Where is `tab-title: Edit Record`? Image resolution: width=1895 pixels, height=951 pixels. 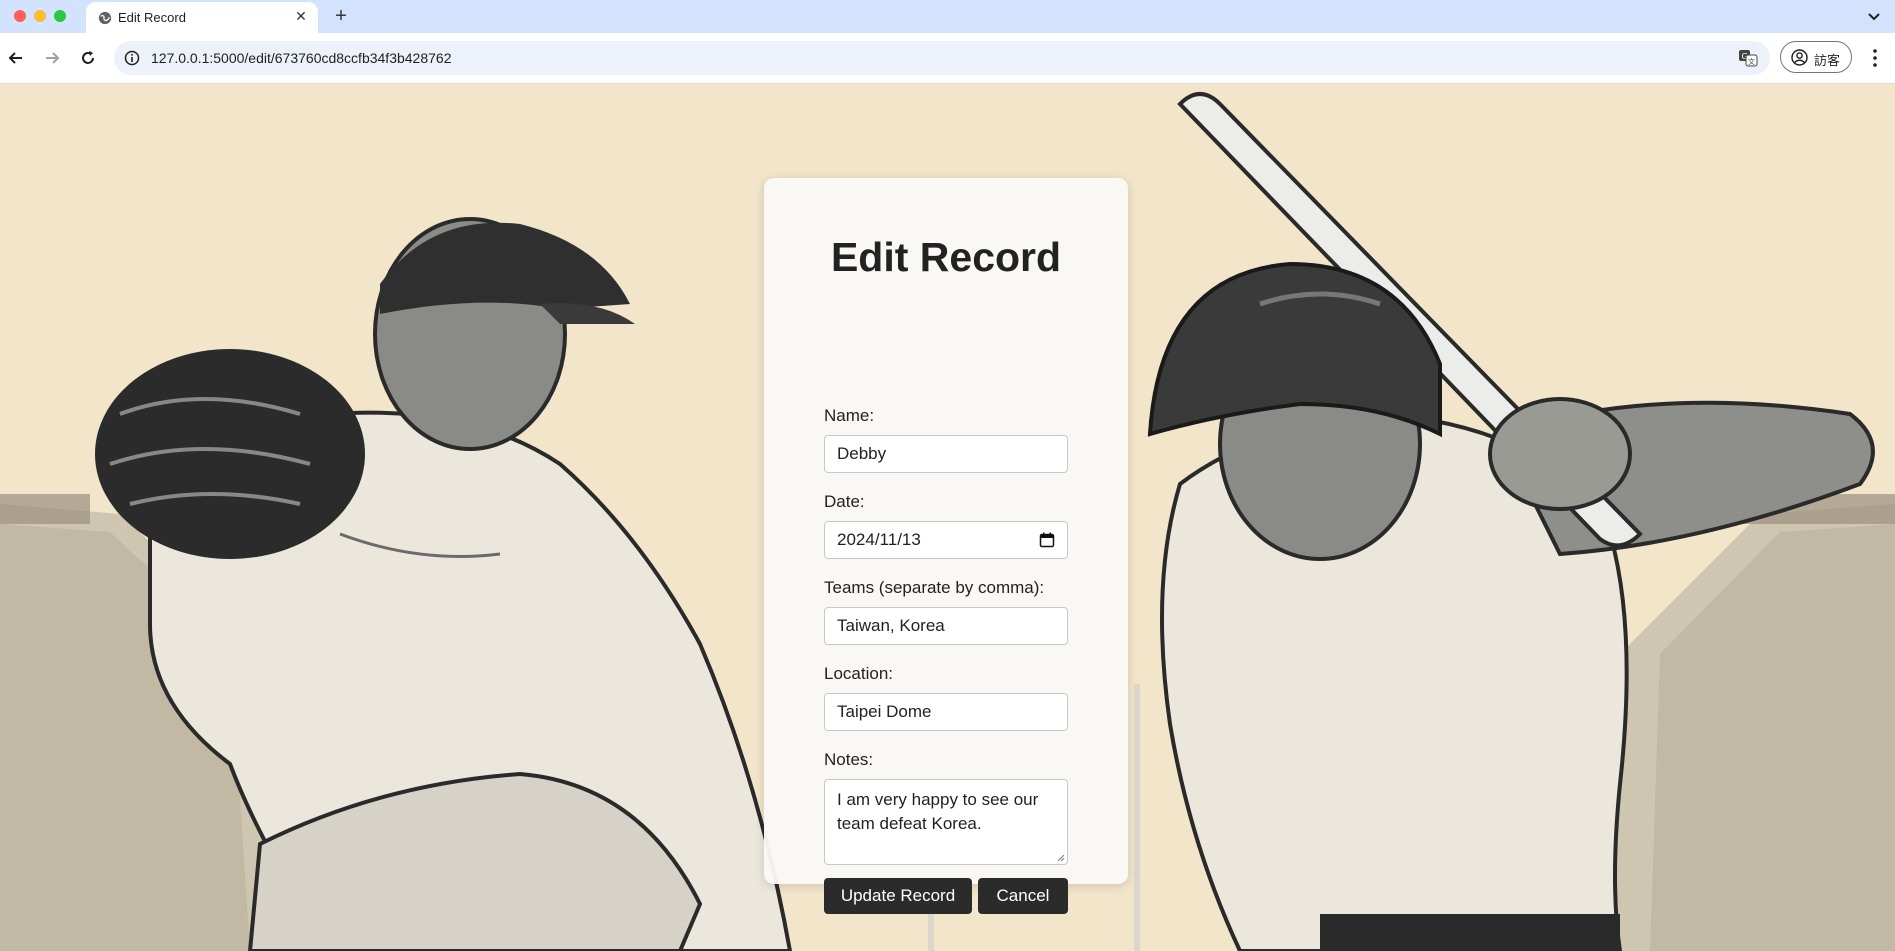 tab-title: Edit Record is located at coordinates (152, 17).